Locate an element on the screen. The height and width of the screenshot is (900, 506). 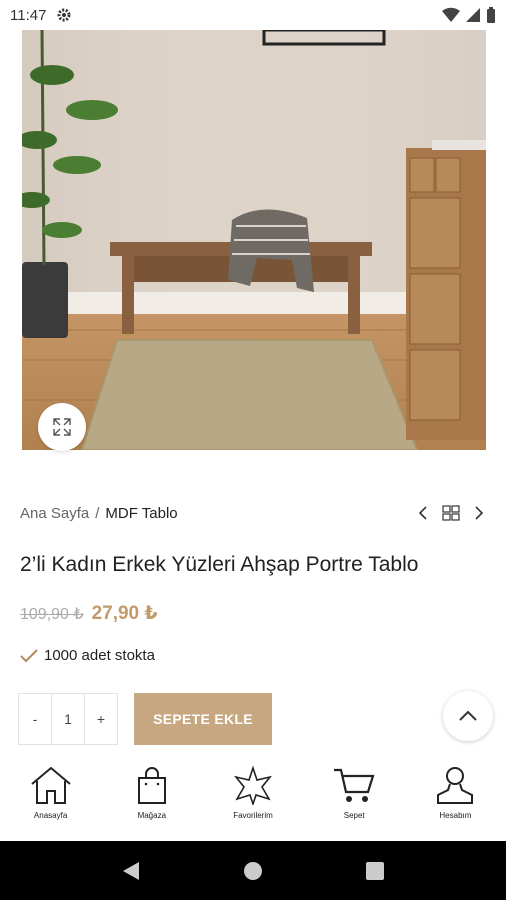
quantity-stepper: - 1 + is located at coordinates (68, 719).